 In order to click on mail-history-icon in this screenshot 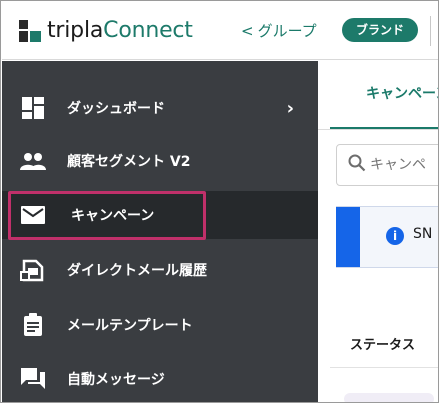, I will do `click(33, 270)`.